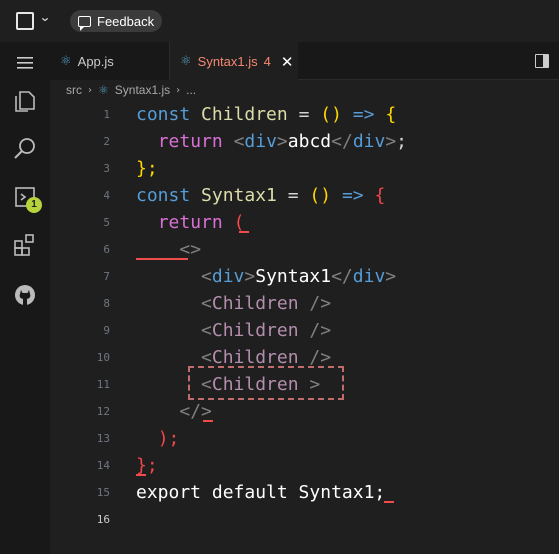 This screenshot has height=554, width=559. Describe the element at coordinates (142, 90) in the screenshot. I see `breadcrumb-file: Syntax1.js` at that location.